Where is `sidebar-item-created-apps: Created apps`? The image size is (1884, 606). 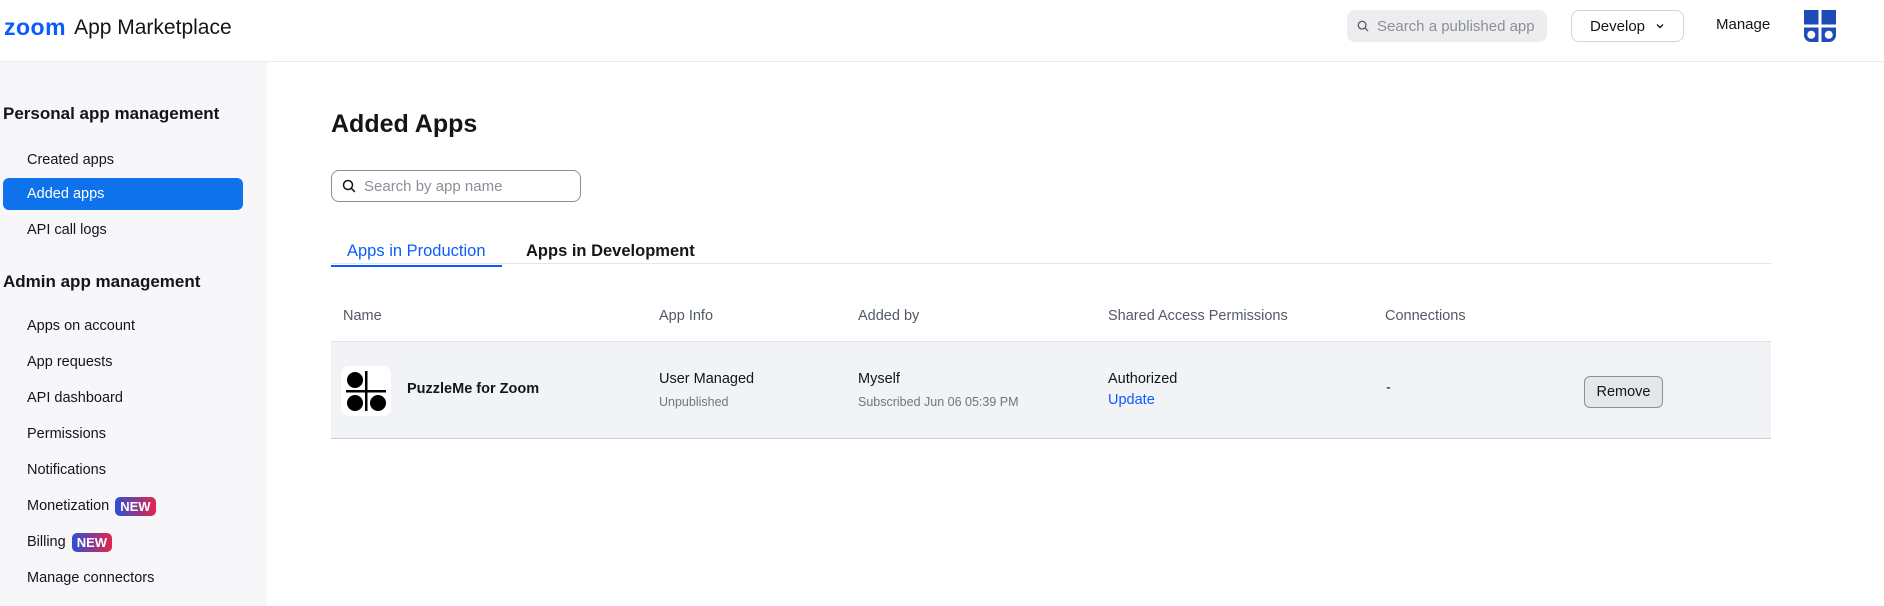 sidebar-item-created-apps: Created apps is located at coordinates (123, 160).